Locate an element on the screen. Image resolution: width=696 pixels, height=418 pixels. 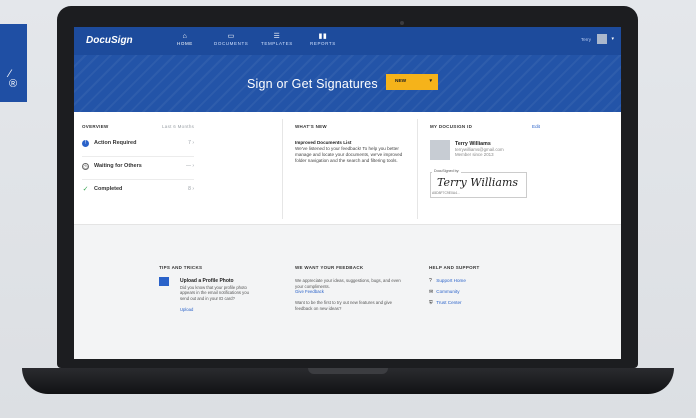
nav-reports: ▮▮ REPORTS is located at coordinates (323, 39).